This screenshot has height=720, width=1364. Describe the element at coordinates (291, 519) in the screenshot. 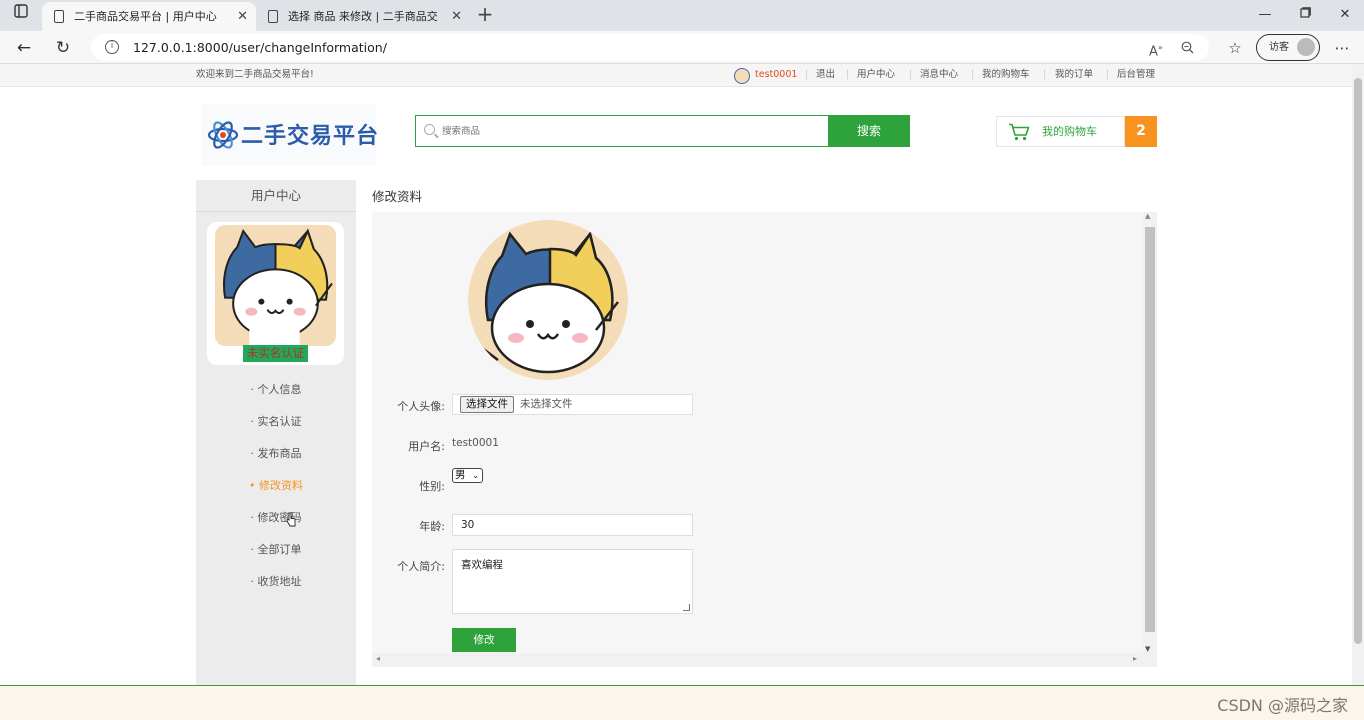

I see `hand-cursor-icon` at that location.